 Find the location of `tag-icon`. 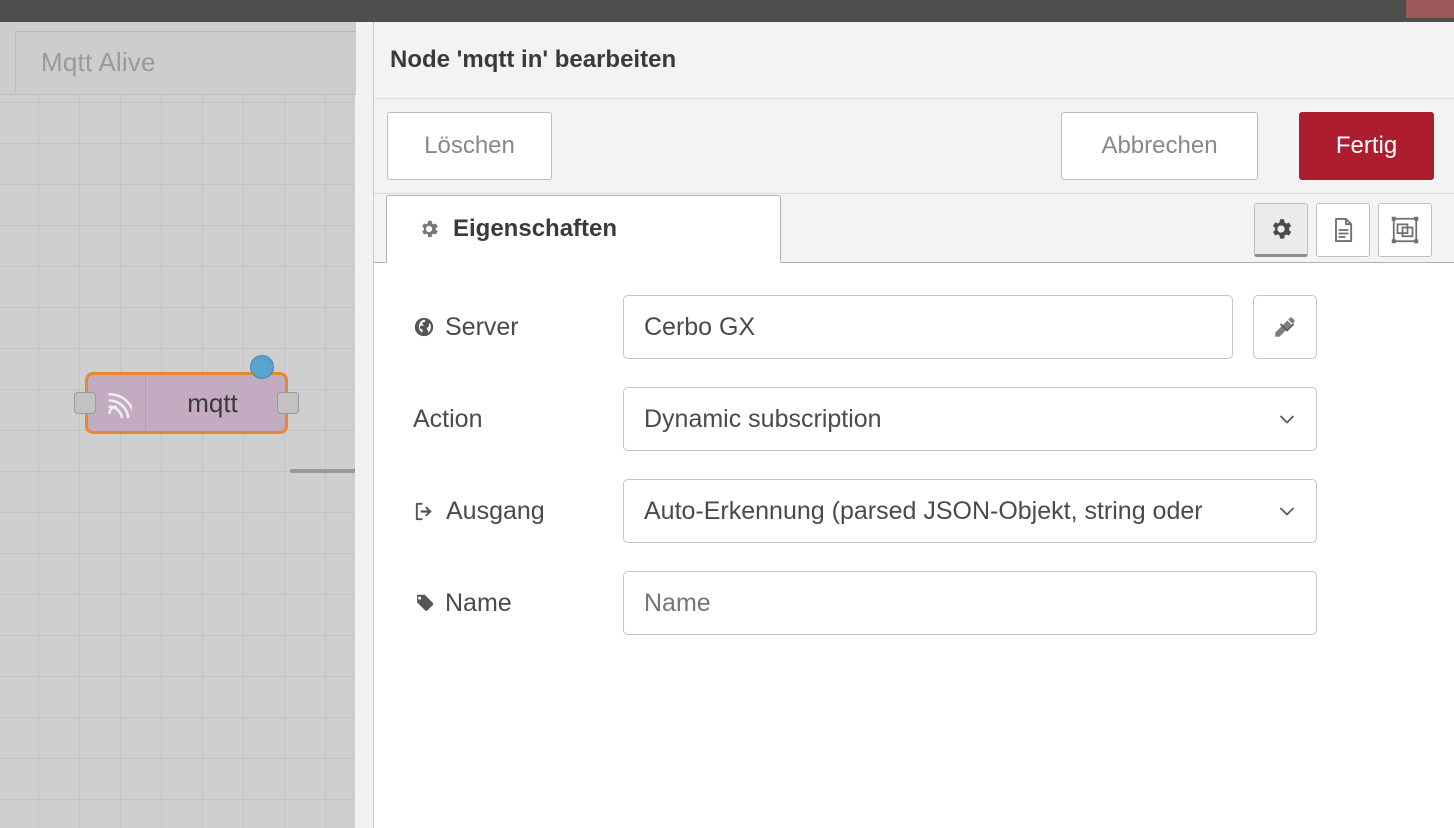

tag-icon is located at coordinates (424, 603).